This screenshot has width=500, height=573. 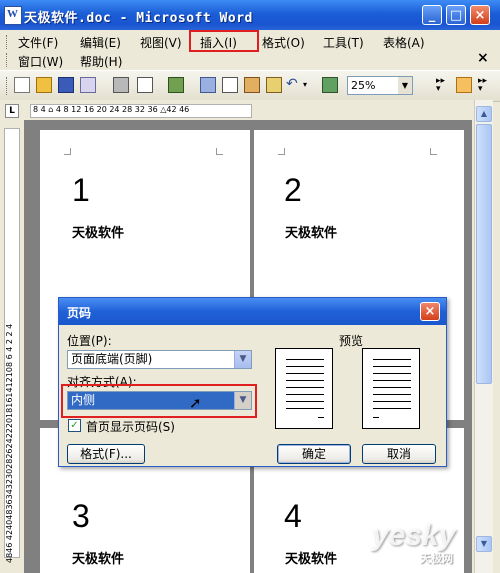 What do you see at coordinates (484, 254) in the screenshot?
I see `scroll-thumb` at bounding box center [484, 254].